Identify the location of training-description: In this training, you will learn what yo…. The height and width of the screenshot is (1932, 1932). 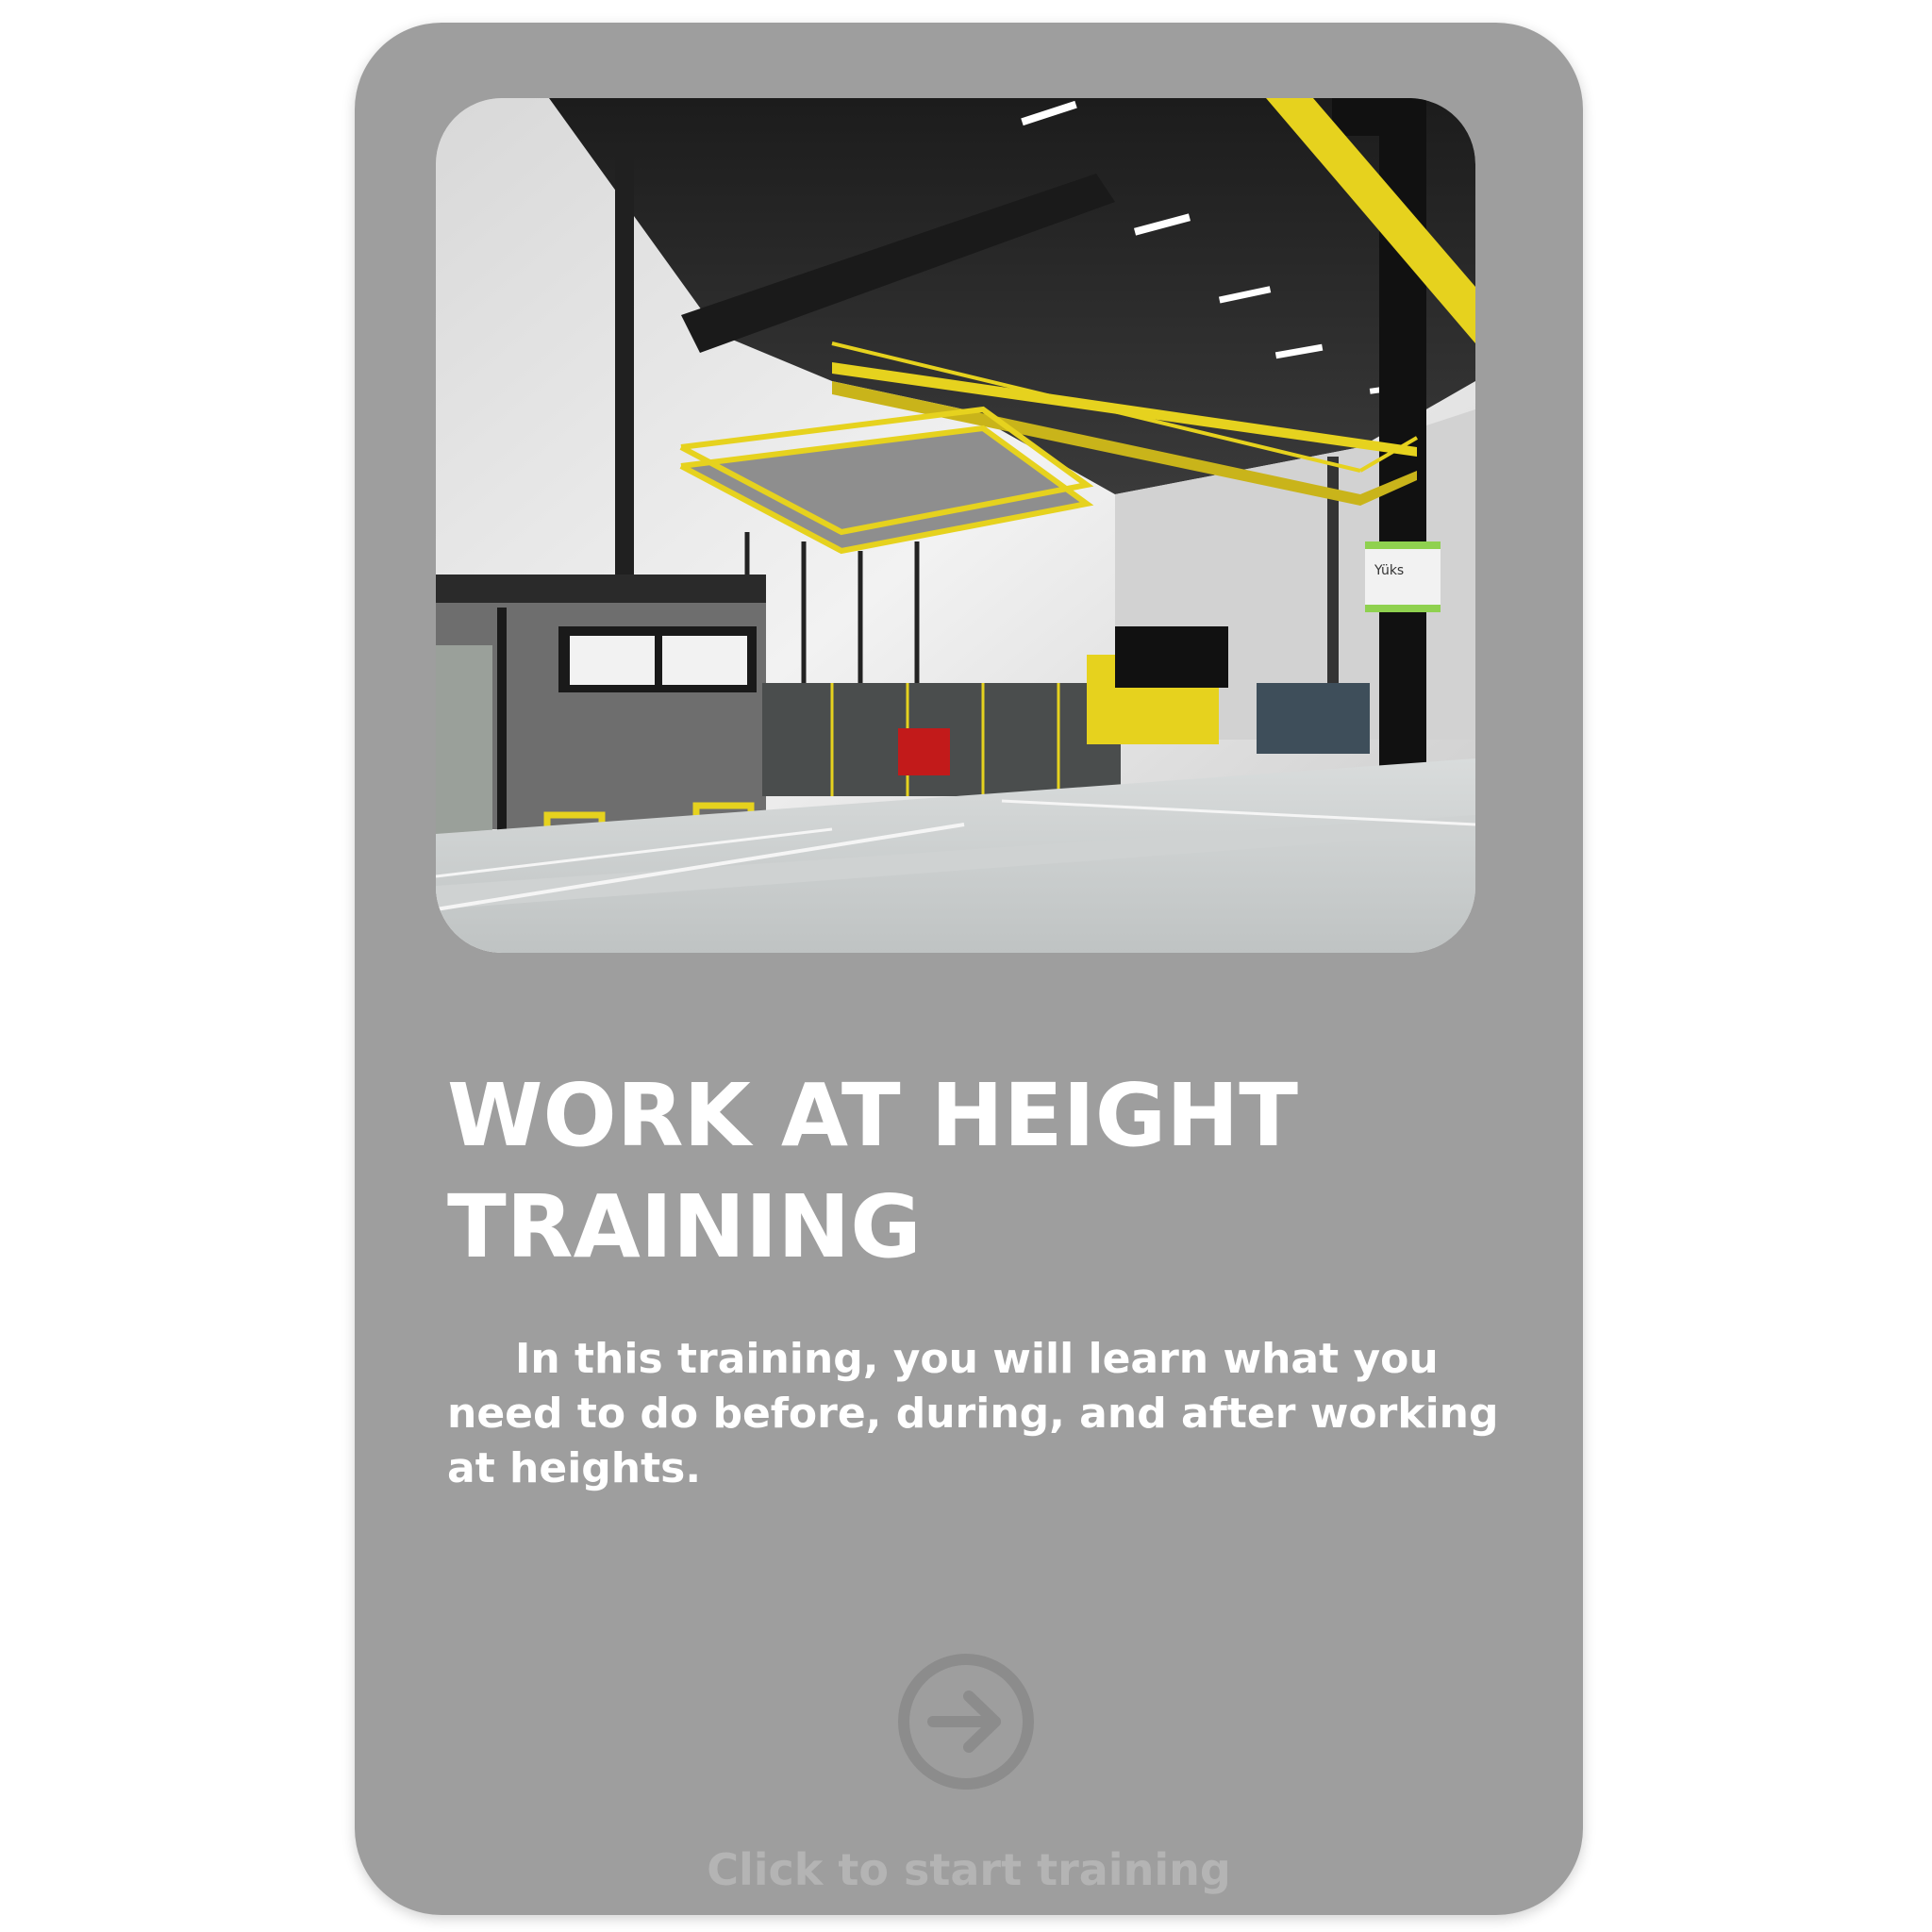
(973, 1413).